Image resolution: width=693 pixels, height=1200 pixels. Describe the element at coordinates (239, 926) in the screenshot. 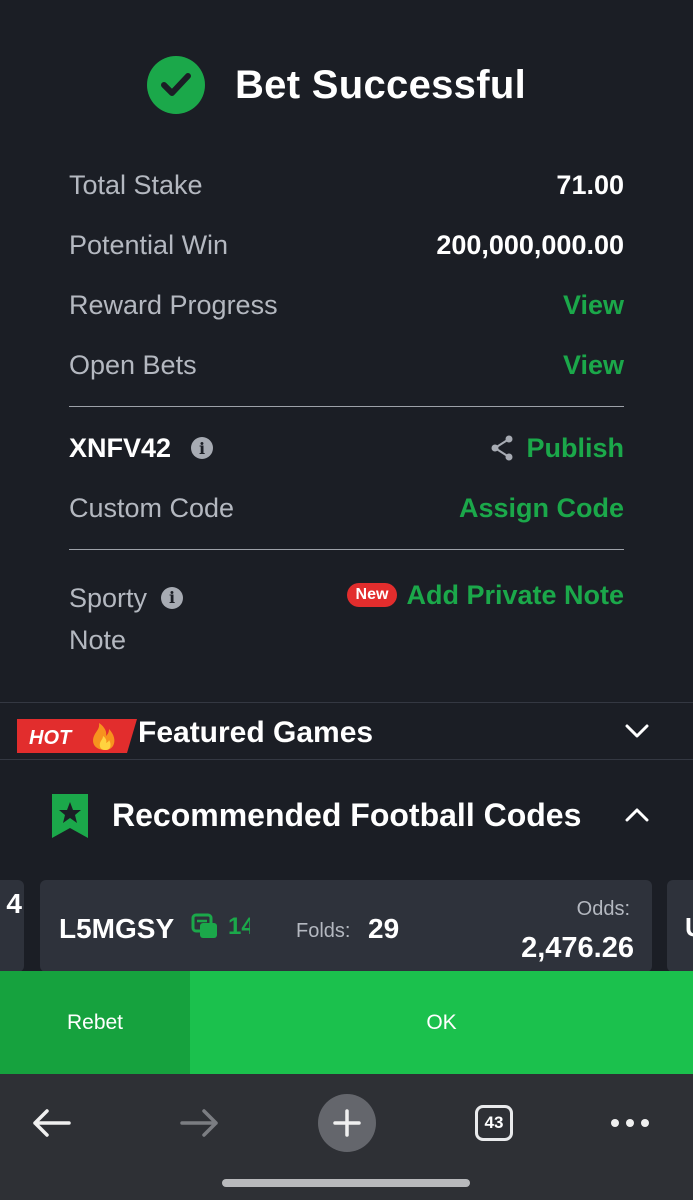

I see `ticket-count: 14` at that location.